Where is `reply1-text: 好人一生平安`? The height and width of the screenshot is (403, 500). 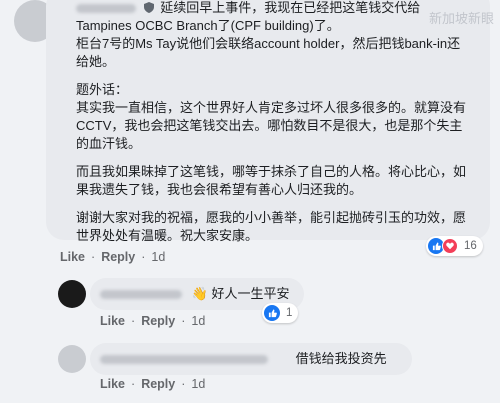 reply1-text: 好人一生平安 is located at coordinates (250, 293).